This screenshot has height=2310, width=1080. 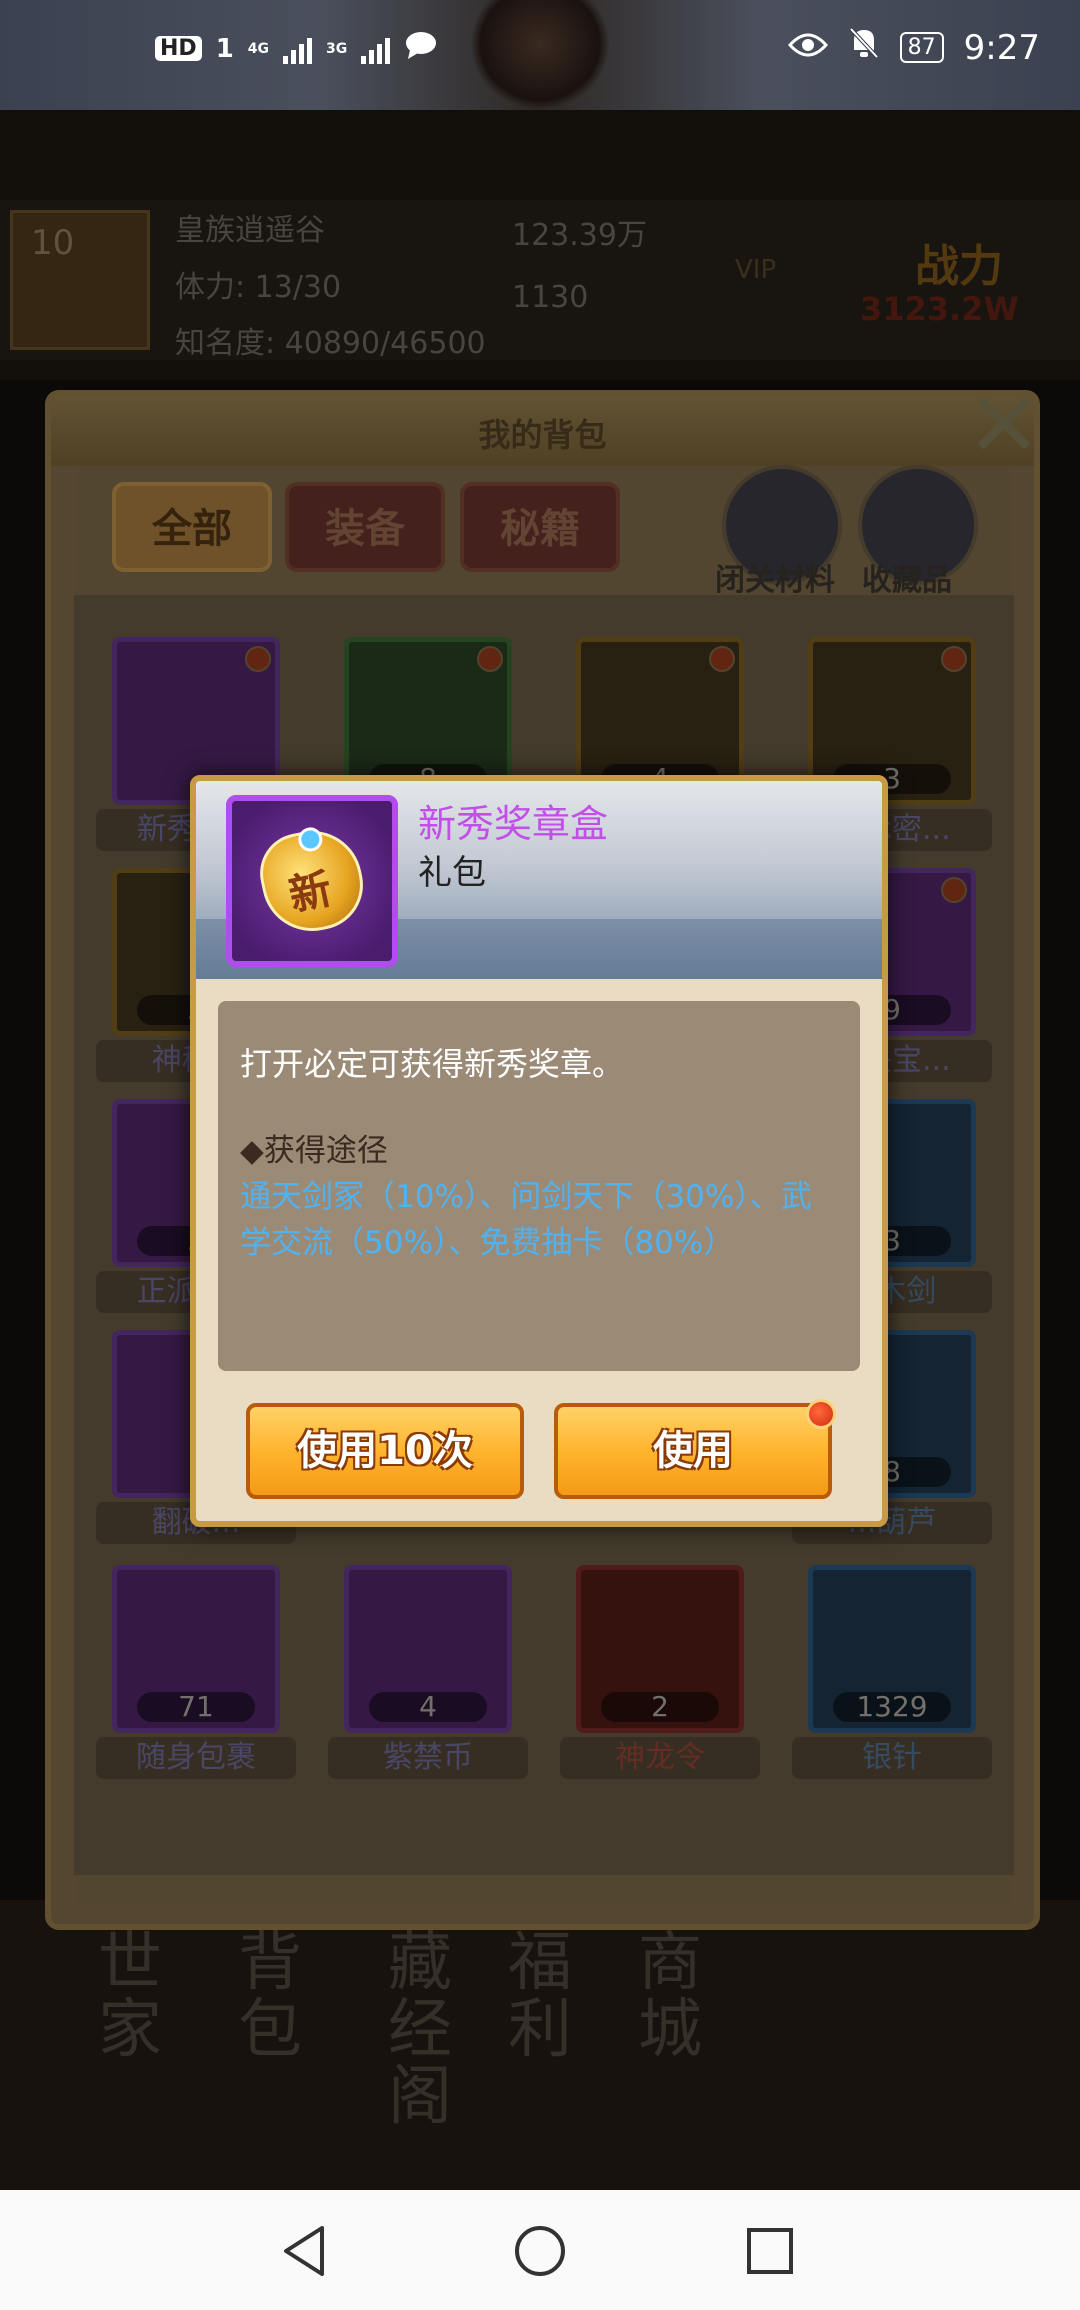 I want to click on item-icon: 新, so click(x=312, y=881).